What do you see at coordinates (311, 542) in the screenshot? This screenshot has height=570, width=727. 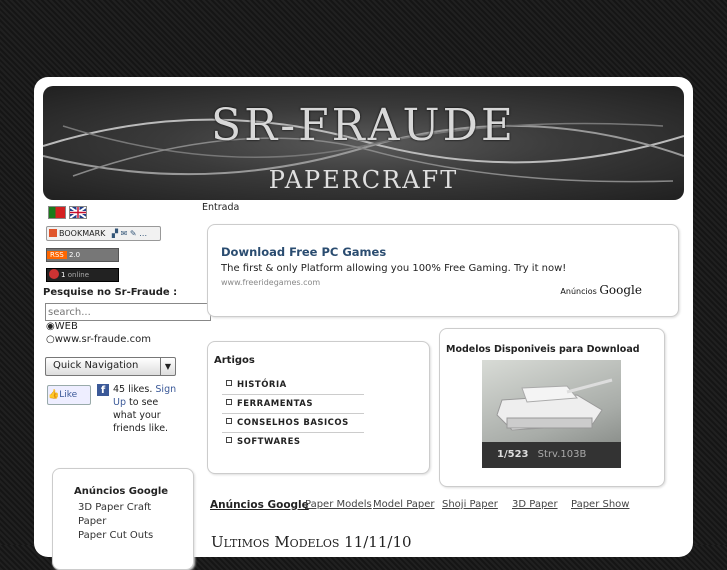 I see `section-title: Ultimos Modelos 11/11/10` at bounding box center [311, 542].